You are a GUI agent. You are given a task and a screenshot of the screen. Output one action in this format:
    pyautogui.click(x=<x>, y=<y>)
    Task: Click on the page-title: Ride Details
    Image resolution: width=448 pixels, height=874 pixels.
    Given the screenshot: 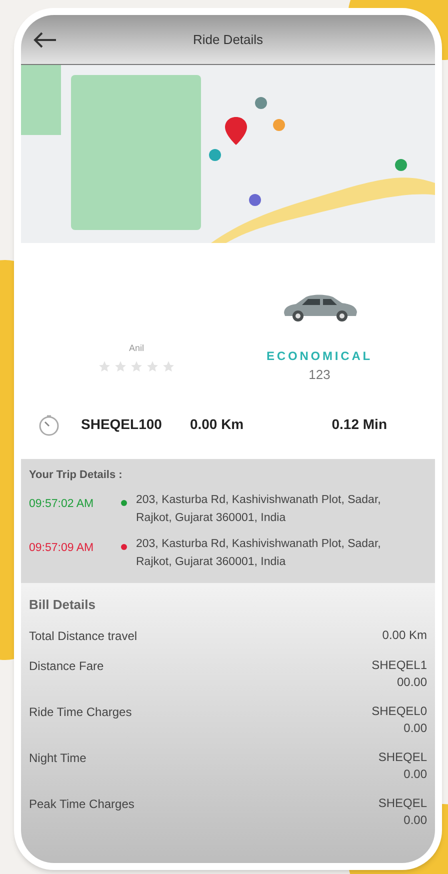 What is the action you would take?
    pyautogui.click(x=228, y=39)
    